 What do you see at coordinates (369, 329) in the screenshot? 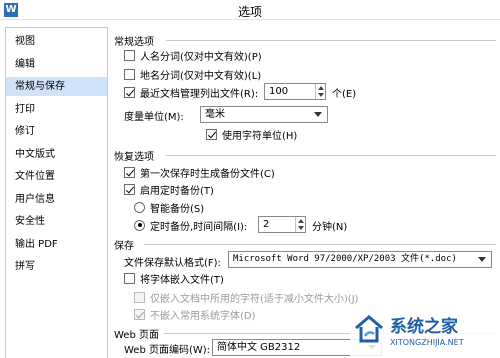
I see `house-logo-icon` at bounding box center [369, 329].